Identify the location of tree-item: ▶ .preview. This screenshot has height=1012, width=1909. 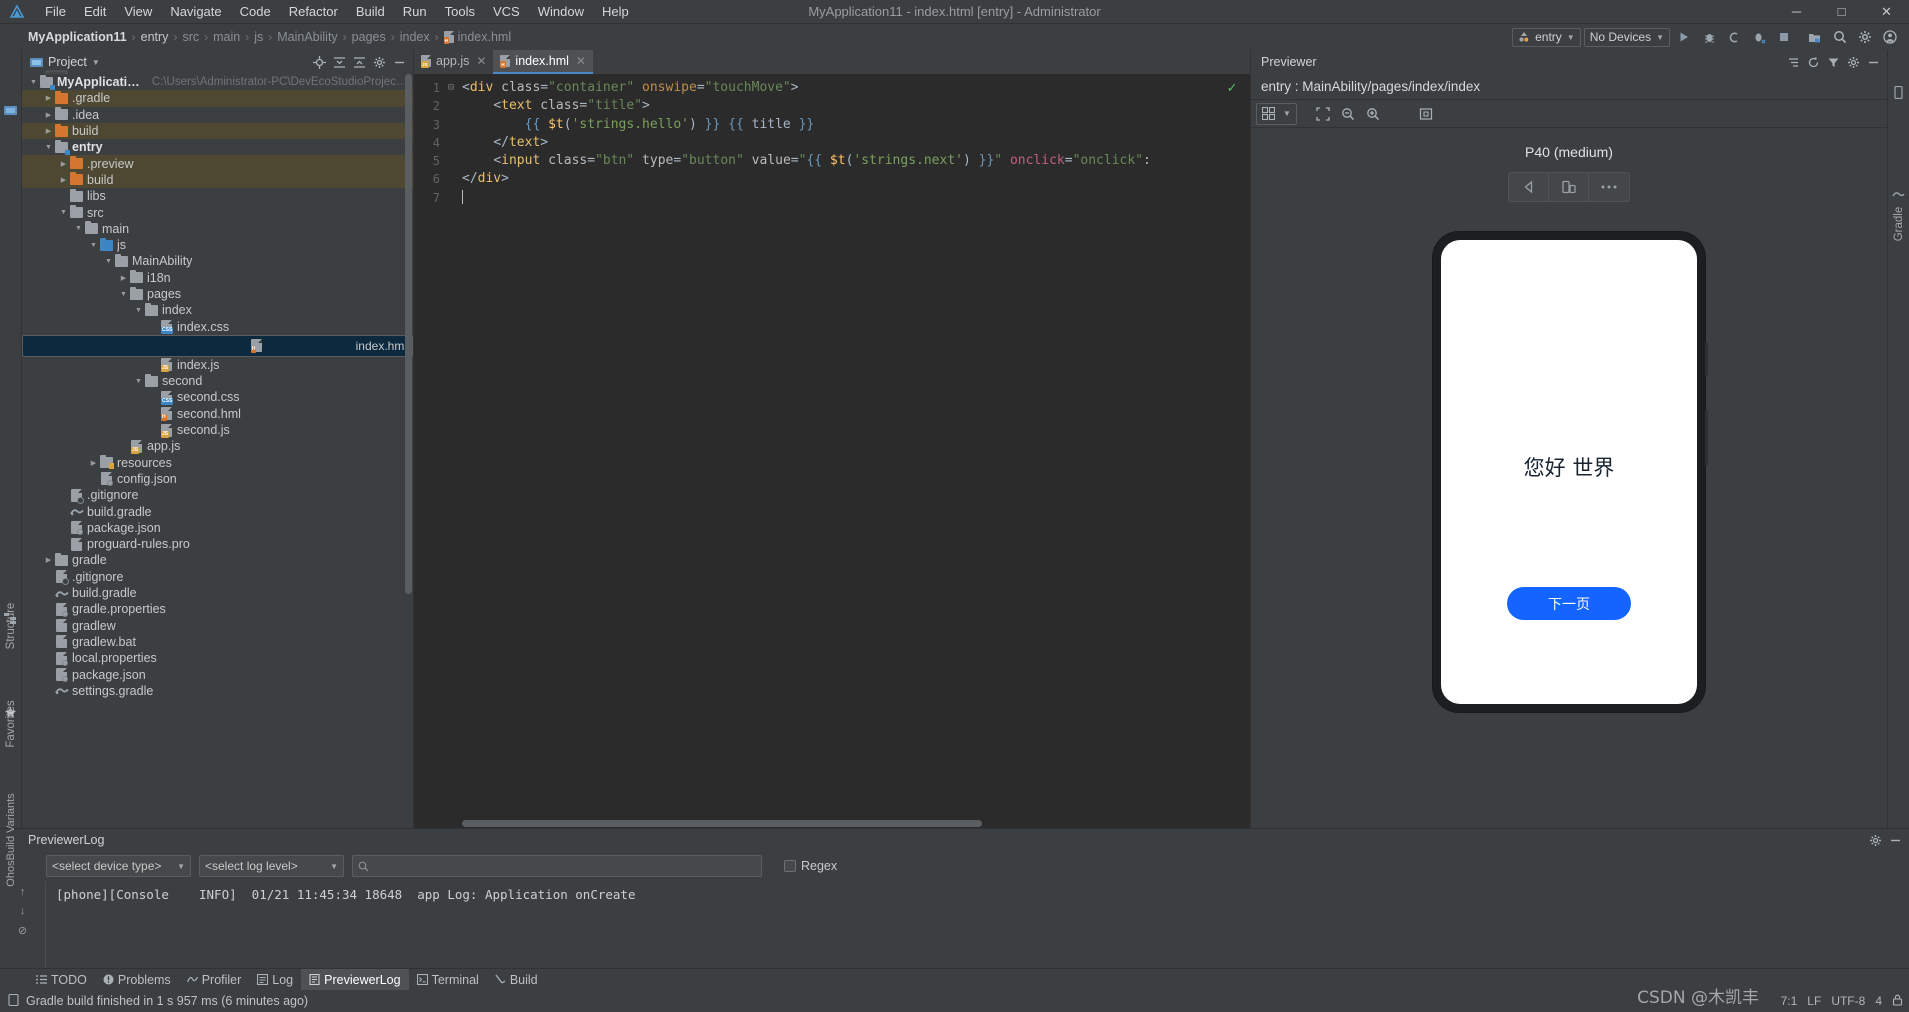
(217, 163).